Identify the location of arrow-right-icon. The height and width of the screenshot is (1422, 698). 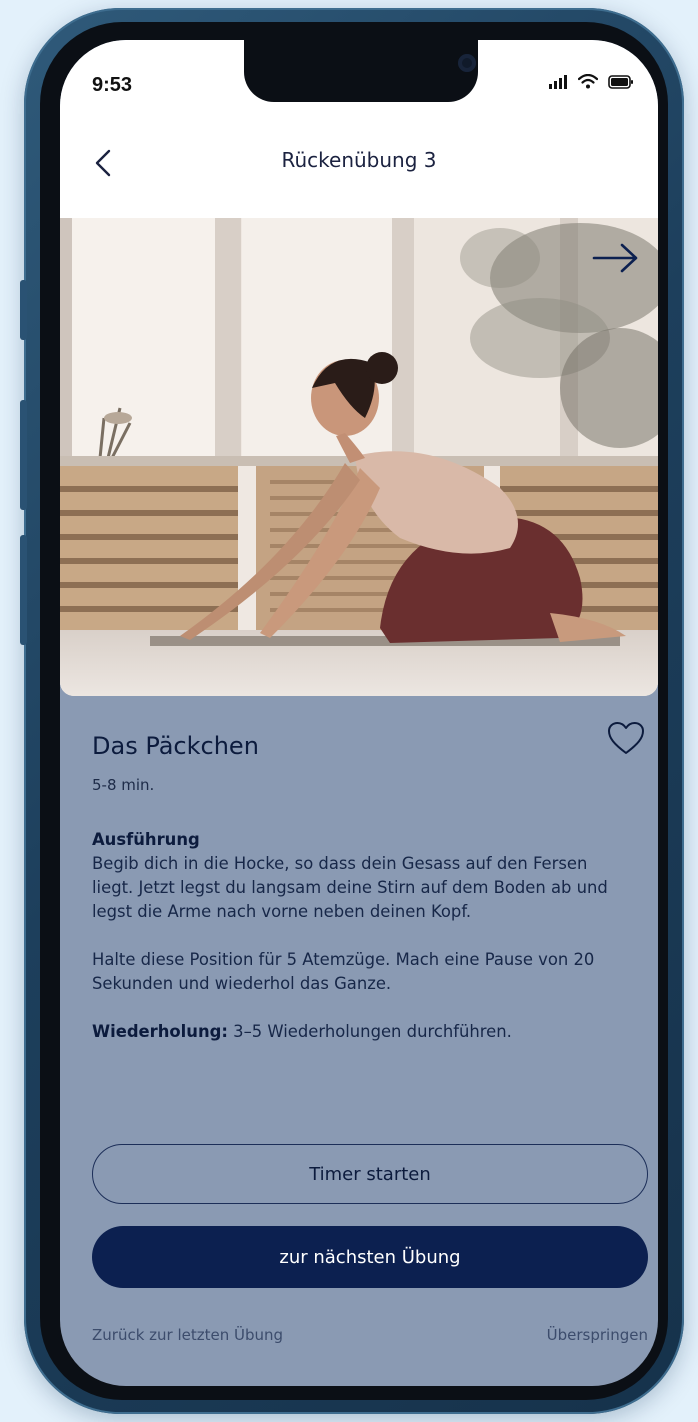
(615, 258).